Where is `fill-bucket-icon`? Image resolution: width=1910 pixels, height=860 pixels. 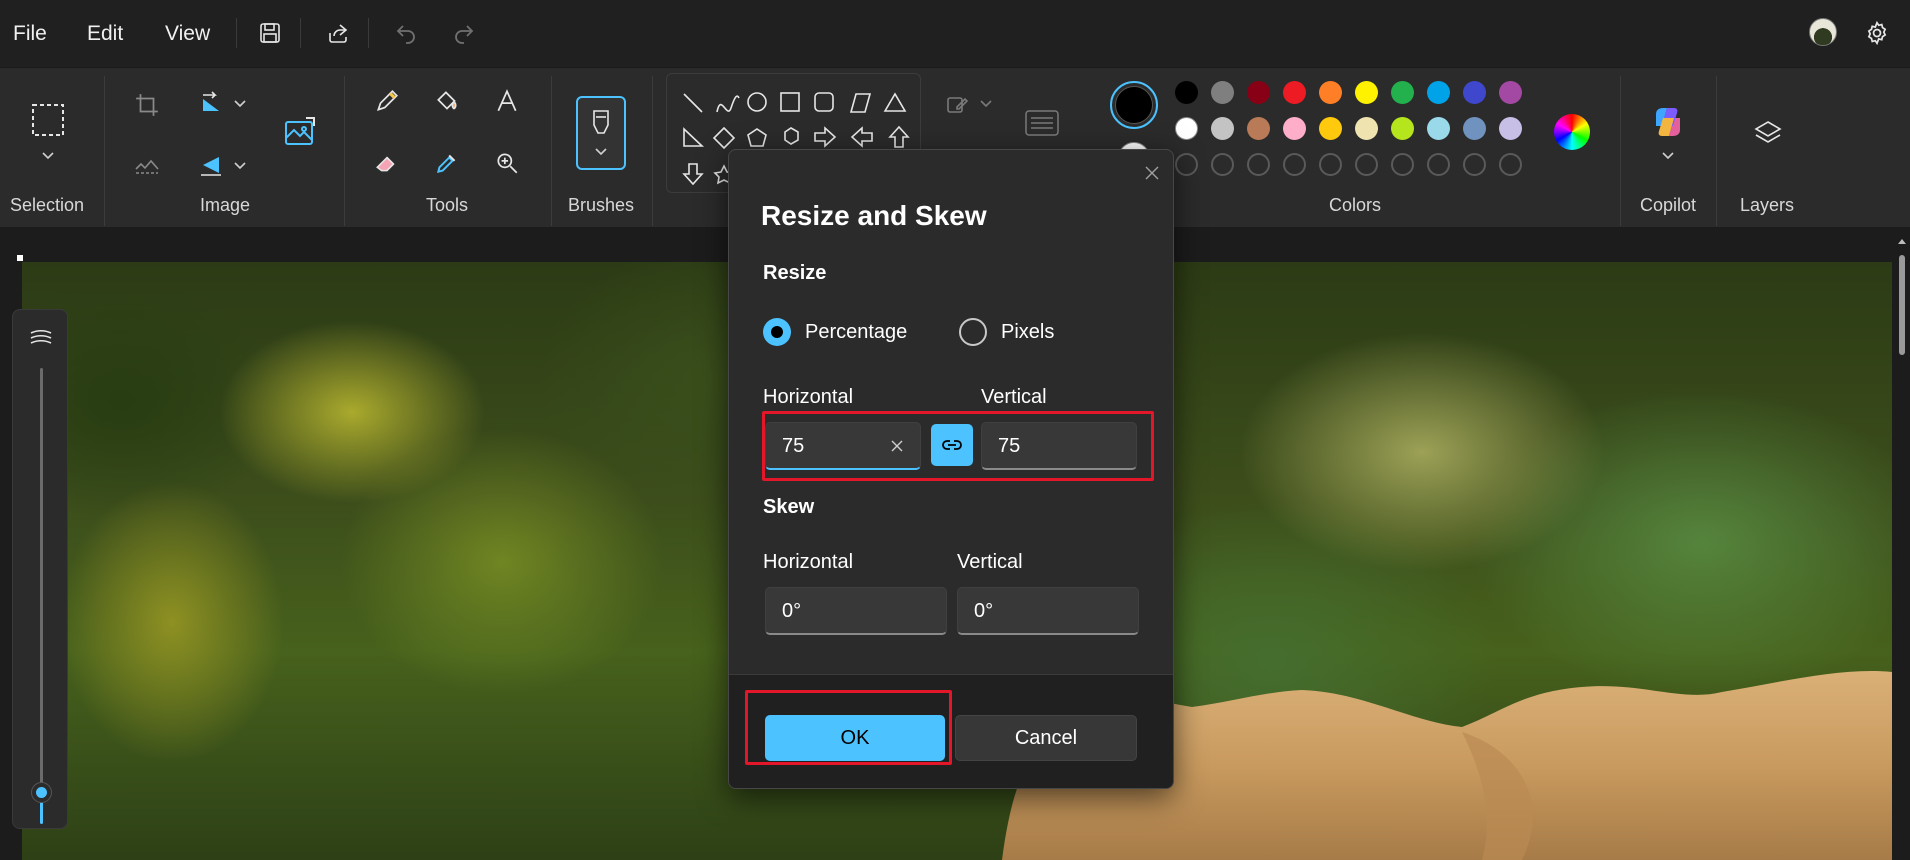 fill-bucket-icon is located at coordinates (447, 101).